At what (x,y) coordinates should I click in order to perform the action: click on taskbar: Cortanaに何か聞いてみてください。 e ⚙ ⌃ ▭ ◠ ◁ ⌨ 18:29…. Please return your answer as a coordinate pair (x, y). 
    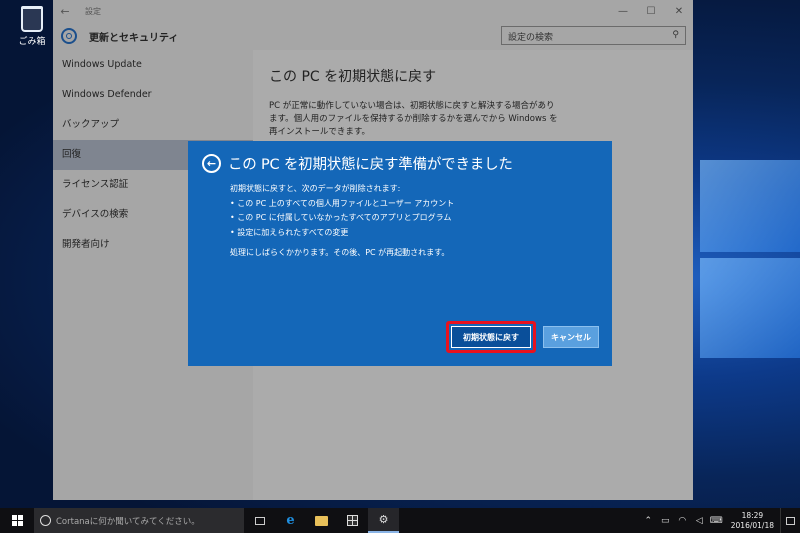
    Looking at the image, I should click on (400, 520).